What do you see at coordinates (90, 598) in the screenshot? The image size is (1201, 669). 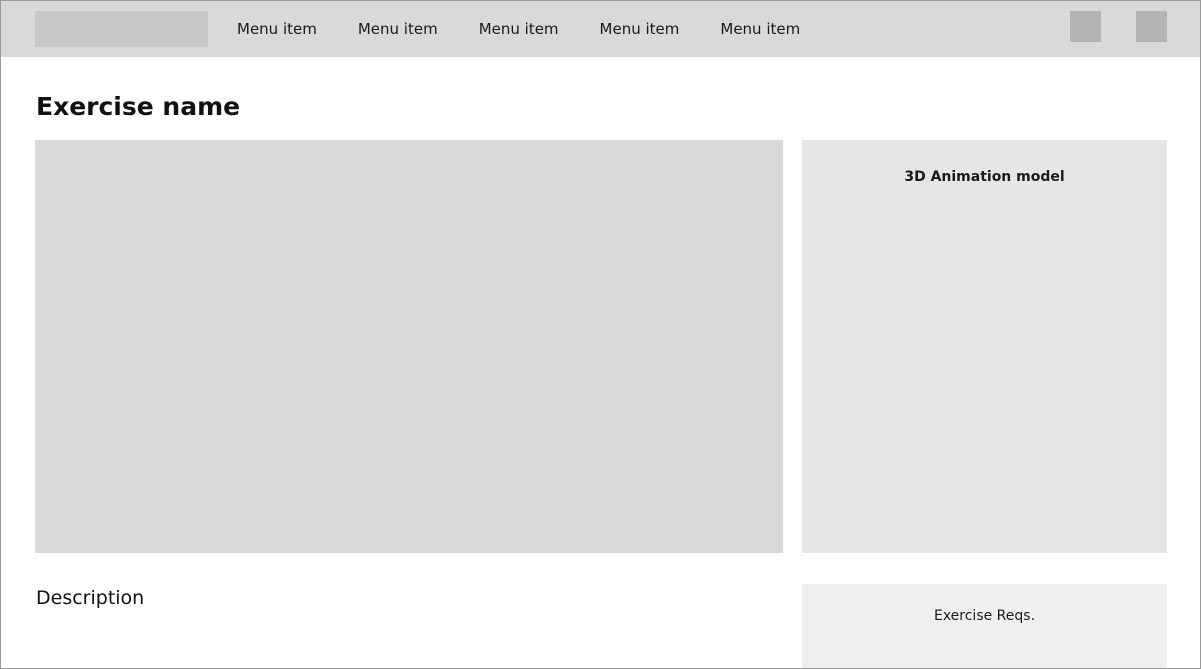 I see `description-heading: Description` at bounding box center [90, 598].